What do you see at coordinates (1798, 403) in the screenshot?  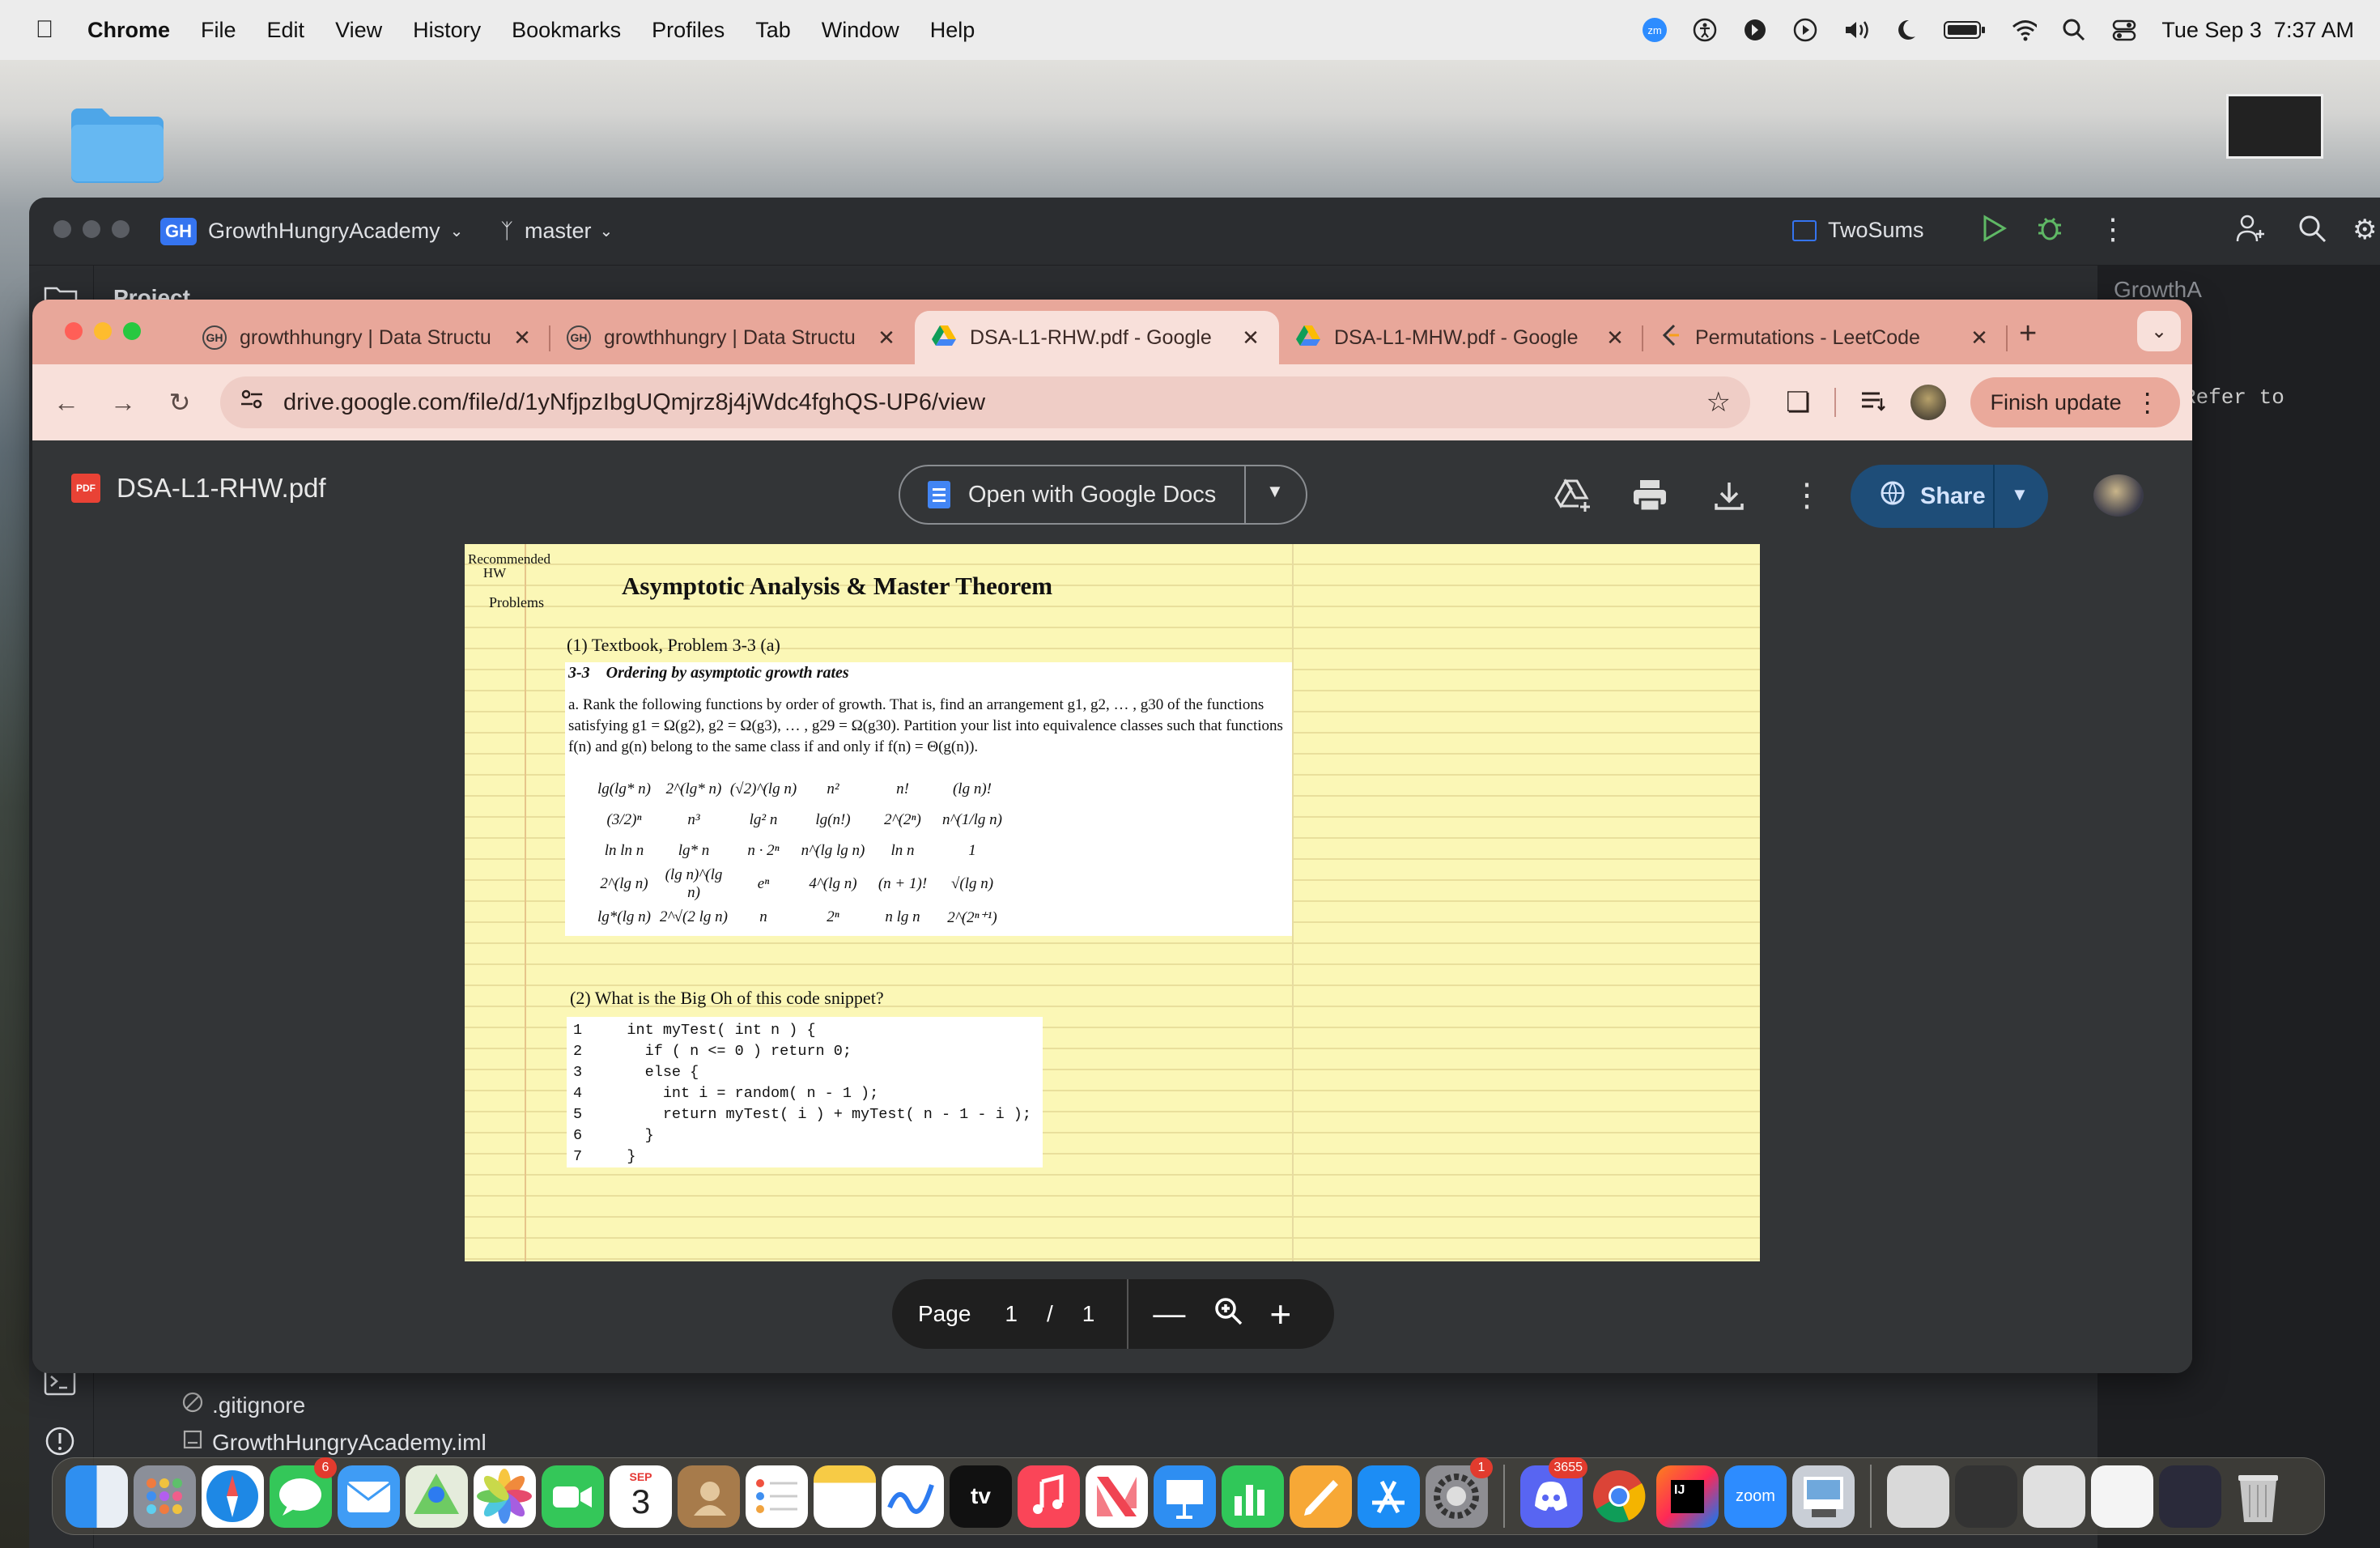 I see `extensions-puzzle-icon: ❏` at bounding box center [1798, 403].